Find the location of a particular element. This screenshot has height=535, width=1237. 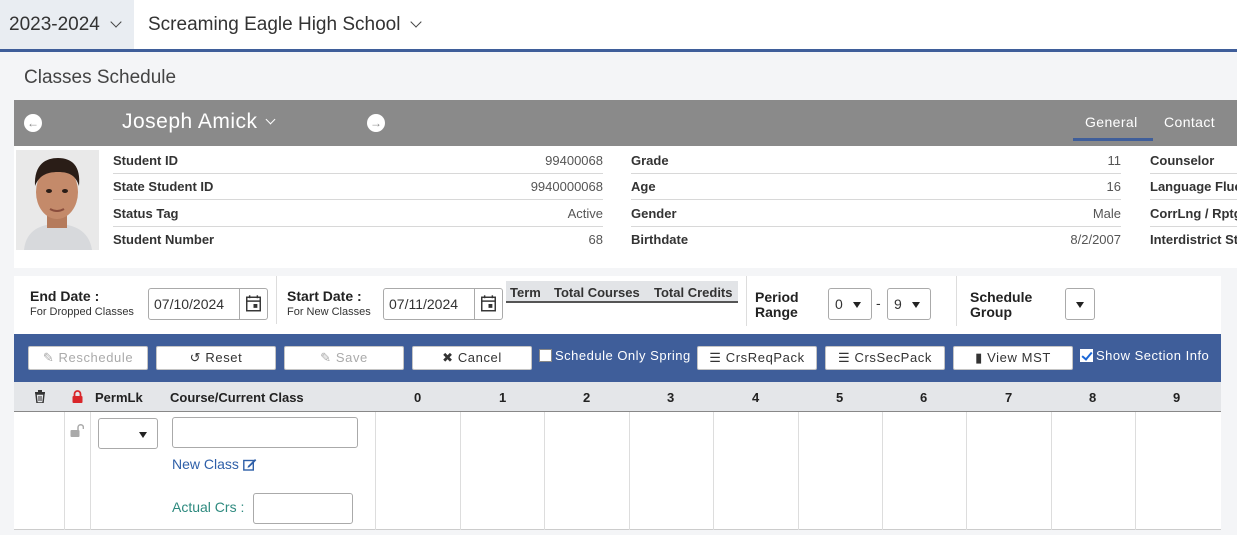

student-header-bar: ← Joseph Amick → General Contact is located at coordinates (625, 123).